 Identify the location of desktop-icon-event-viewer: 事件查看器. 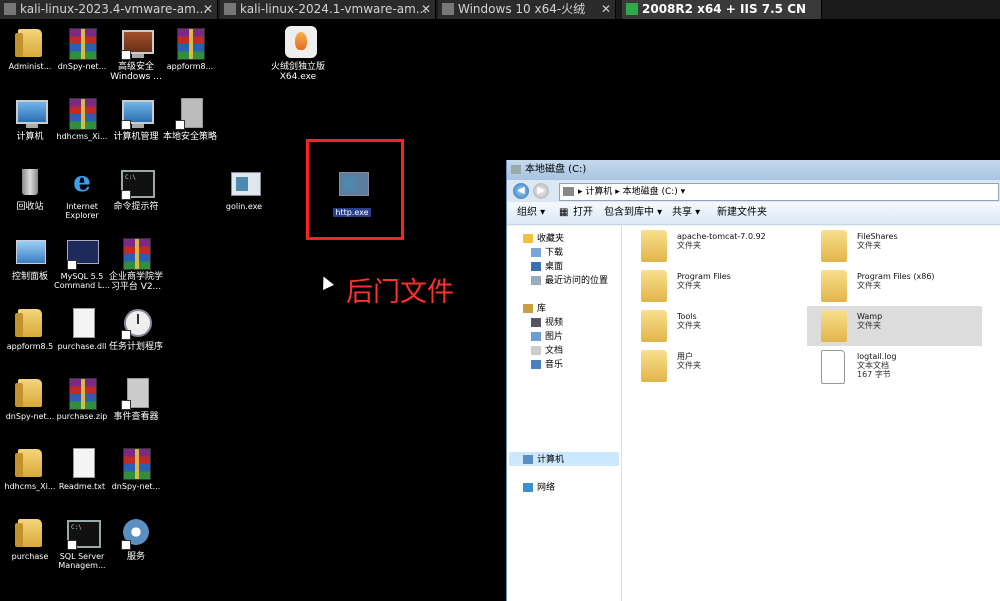
(136, 399).